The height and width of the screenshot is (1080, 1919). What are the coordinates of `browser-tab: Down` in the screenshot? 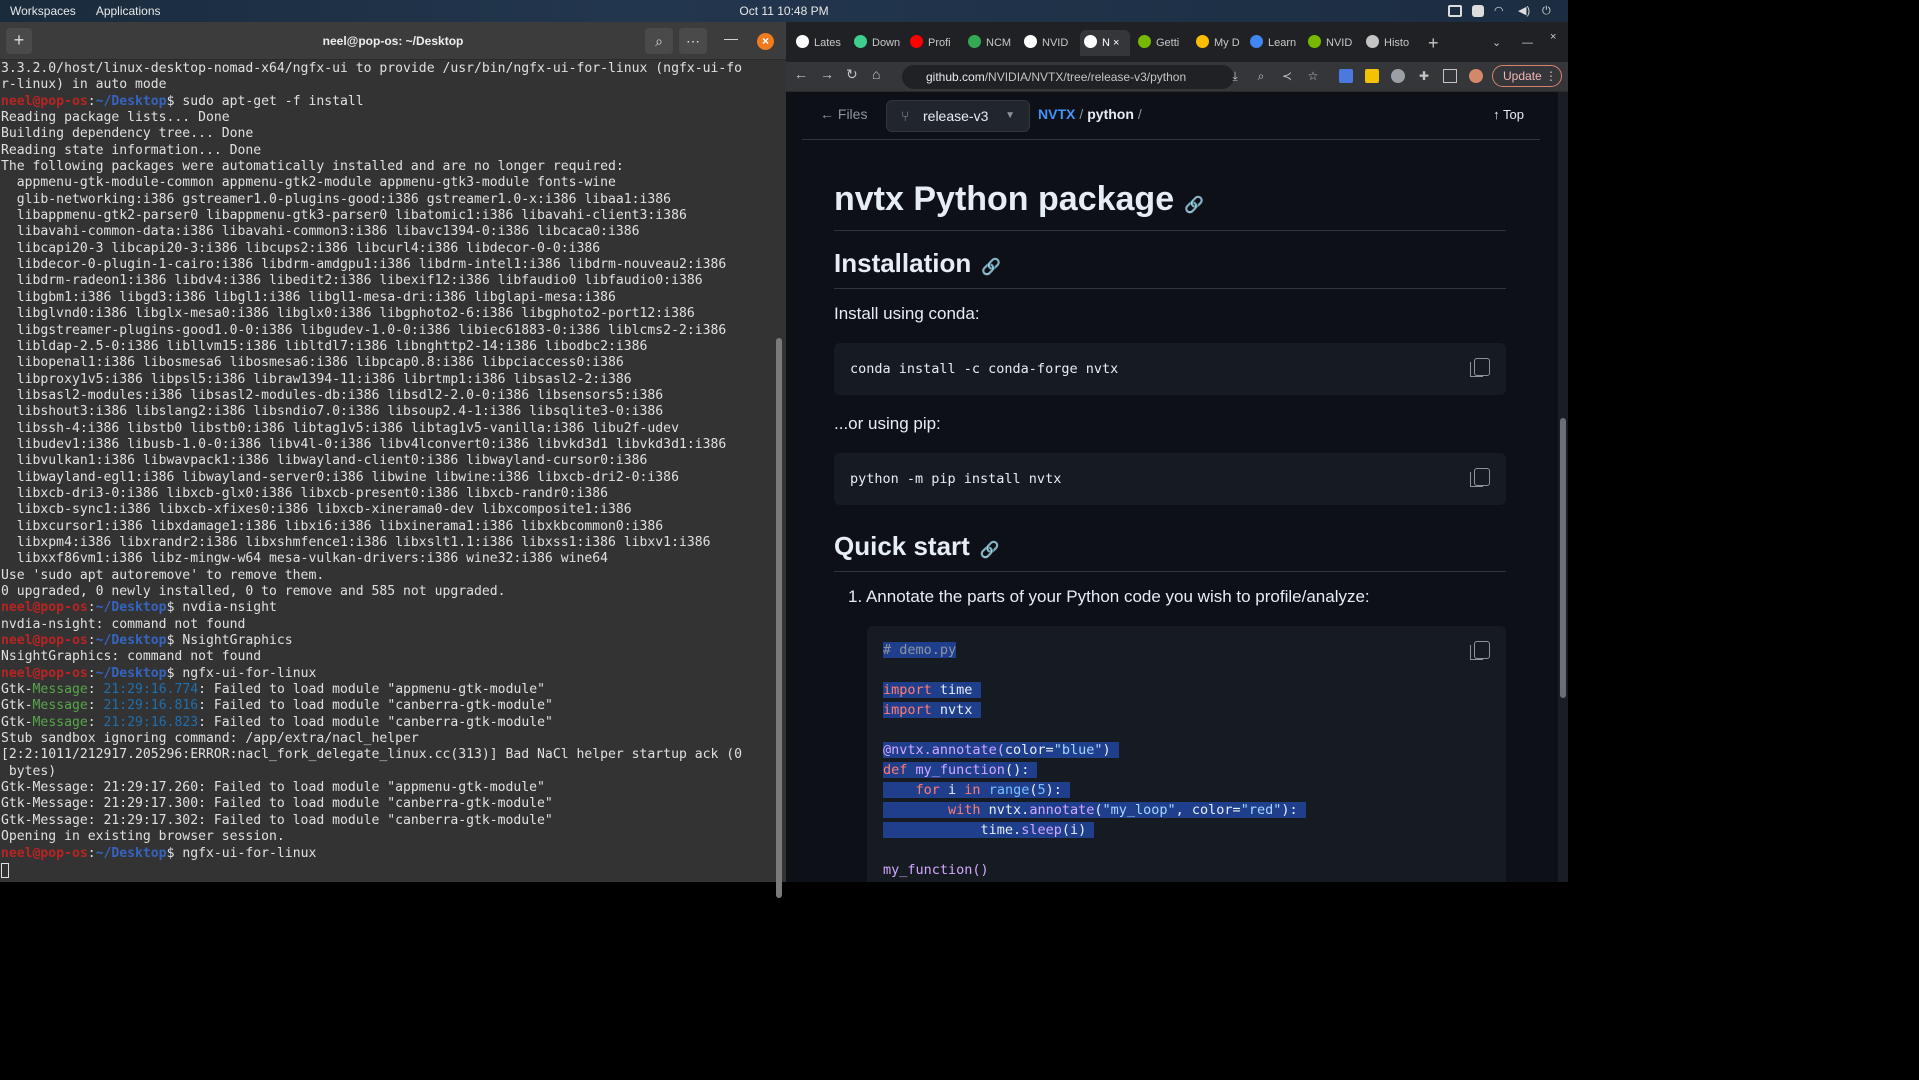 It's located at (881, 43).